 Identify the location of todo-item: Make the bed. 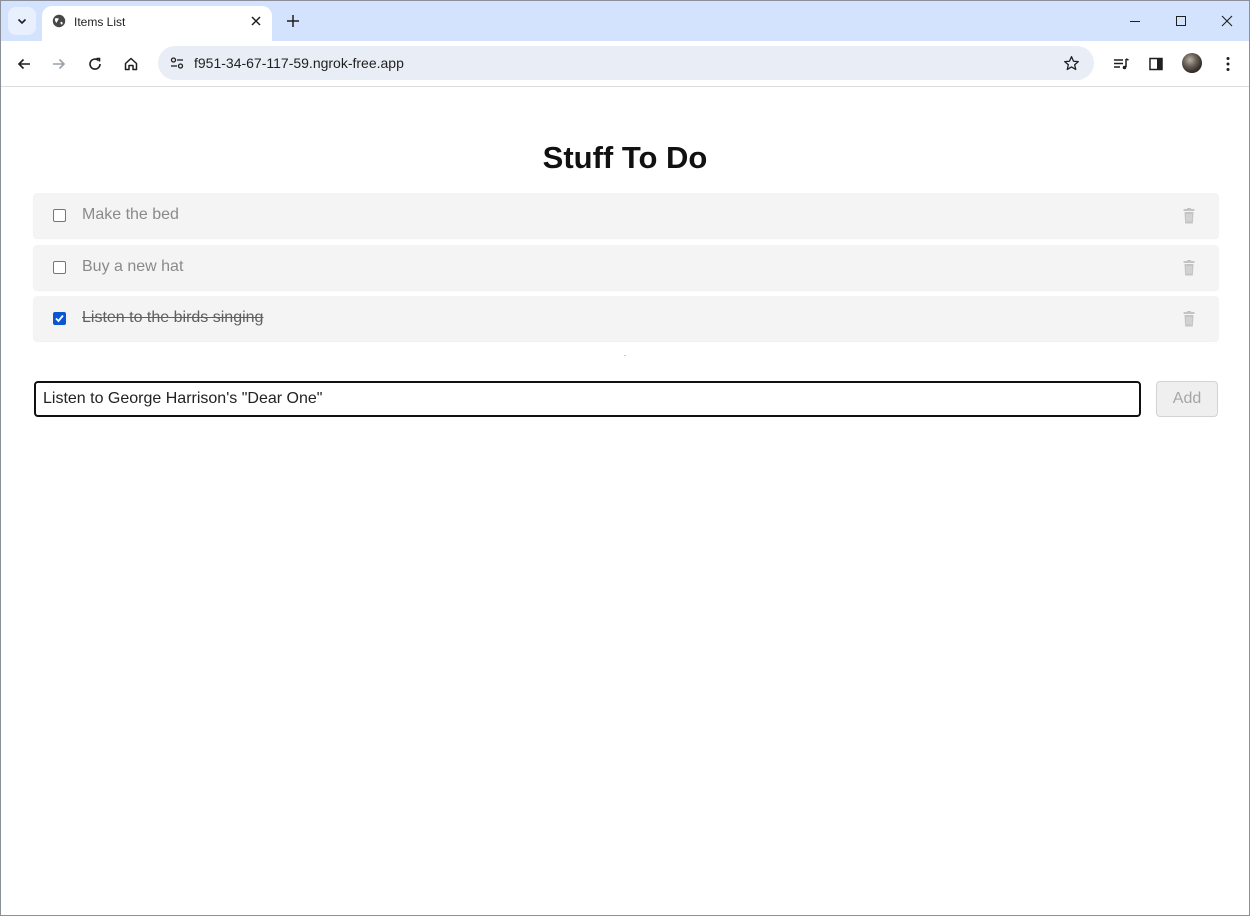
(626, 215).